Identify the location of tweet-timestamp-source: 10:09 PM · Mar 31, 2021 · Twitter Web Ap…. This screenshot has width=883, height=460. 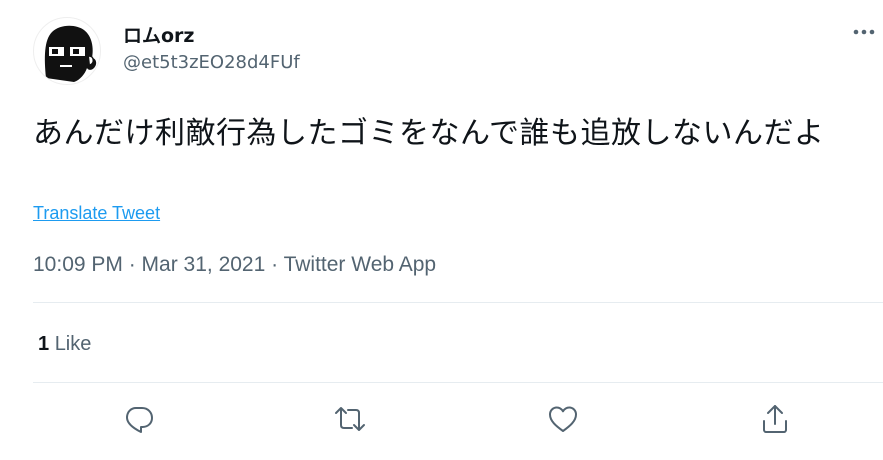
(234, 265).